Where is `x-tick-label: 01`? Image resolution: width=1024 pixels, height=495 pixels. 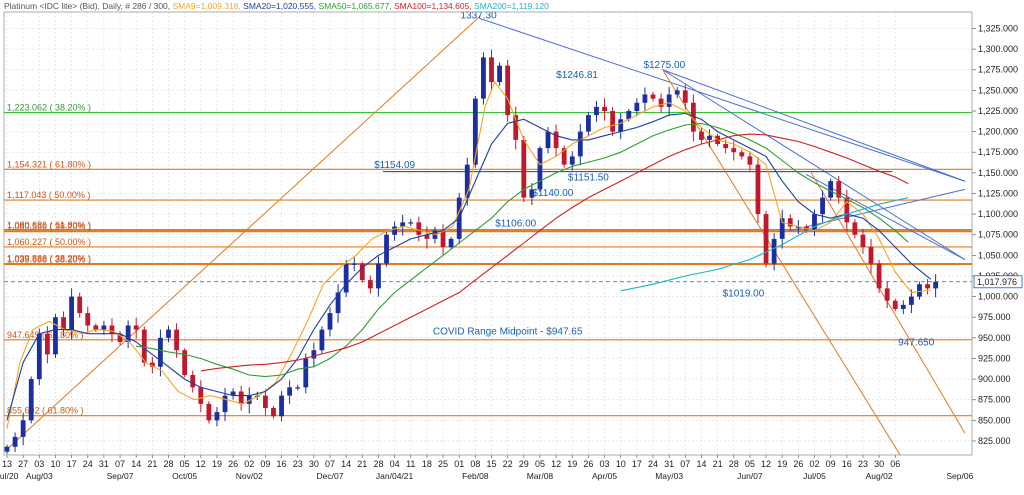
x-tick-label: 01 is located at coordinates (459, 464).